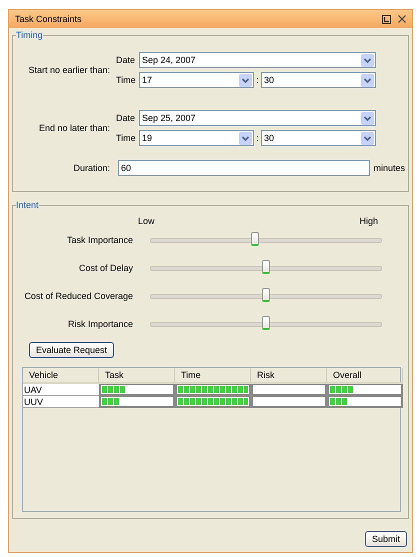 The image size is (417, 557). I want to click on slider-label: Cost of Delay, so click(105, 268).